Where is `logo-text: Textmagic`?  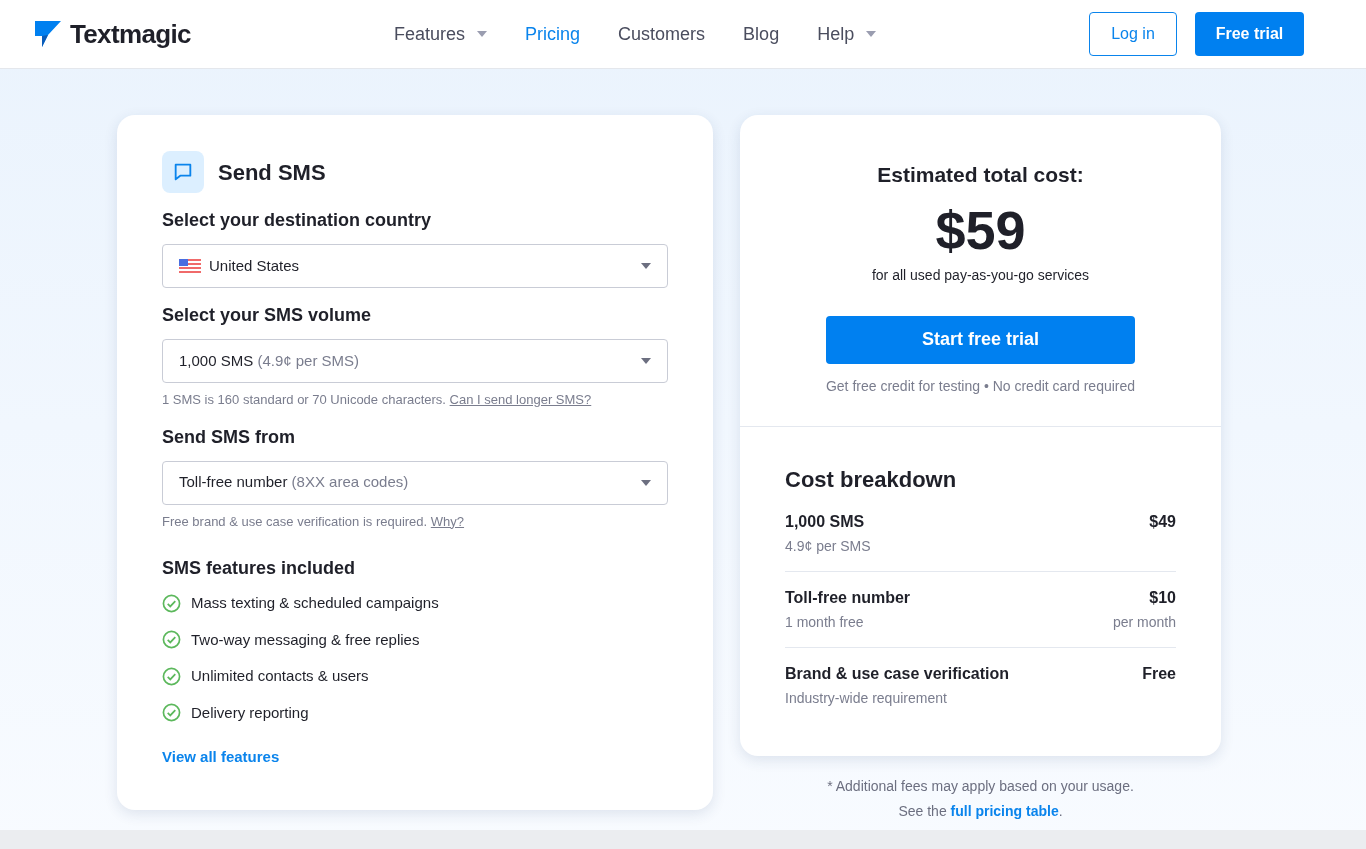 logo-text: Textmagic is located at coordinates (130, 34).